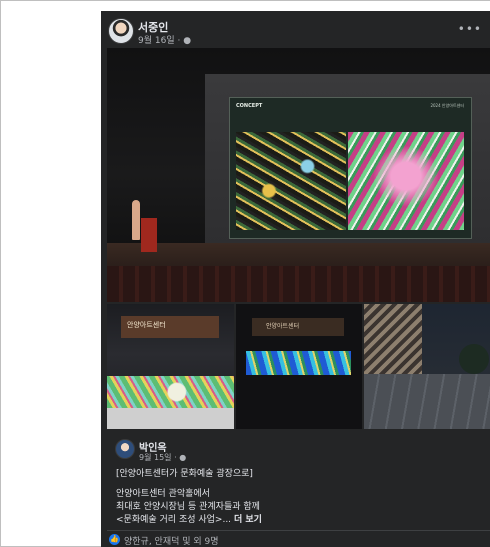 This screenshot has width=490, height=547. What do you see at coordinates (299, 540) in the screenshot?
I see `reactions-row: 👍 양한규, 안재덕 및 외 9명` at bounding box center [299, 540].